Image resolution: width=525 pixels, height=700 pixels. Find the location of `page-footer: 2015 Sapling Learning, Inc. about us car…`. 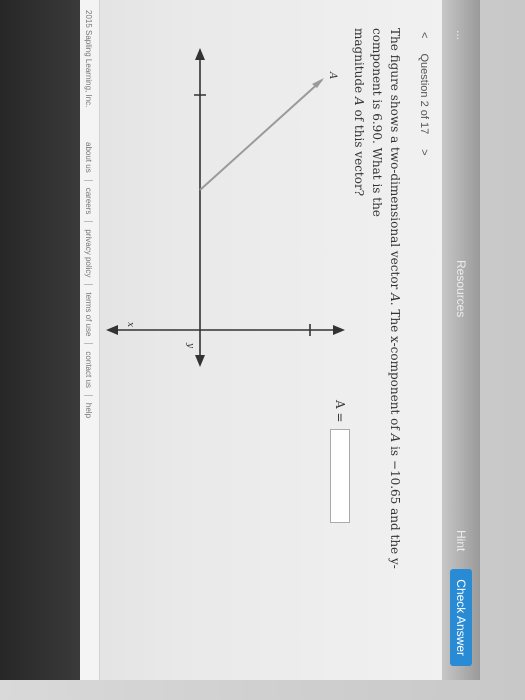

page-footer: 2015 Sapling Learning, Inc. about us car… is located at coordinates (89, 340).